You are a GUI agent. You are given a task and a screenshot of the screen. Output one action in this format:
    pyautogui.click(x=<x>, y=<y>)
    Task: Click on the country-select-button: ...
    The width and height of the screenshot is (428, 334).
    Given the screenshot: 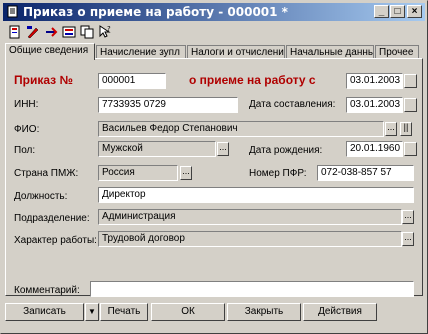 What is the action you would take?
    pyautogui.click(x=186, y=173)
    